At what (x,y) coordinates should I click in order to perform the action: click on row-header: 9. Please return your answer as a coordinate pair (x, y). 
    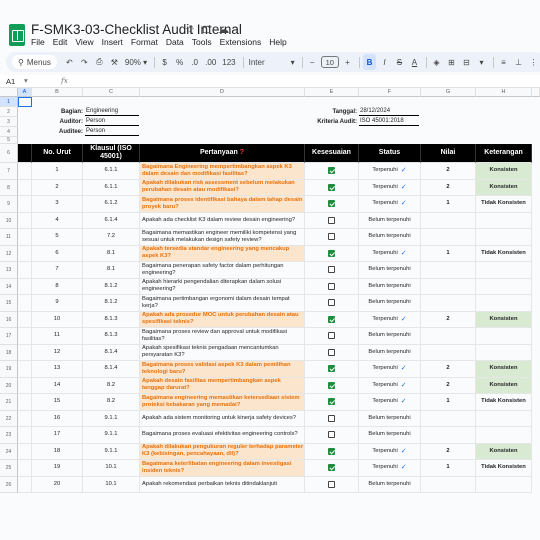
    Looking at the image, I should click on (9, 204).